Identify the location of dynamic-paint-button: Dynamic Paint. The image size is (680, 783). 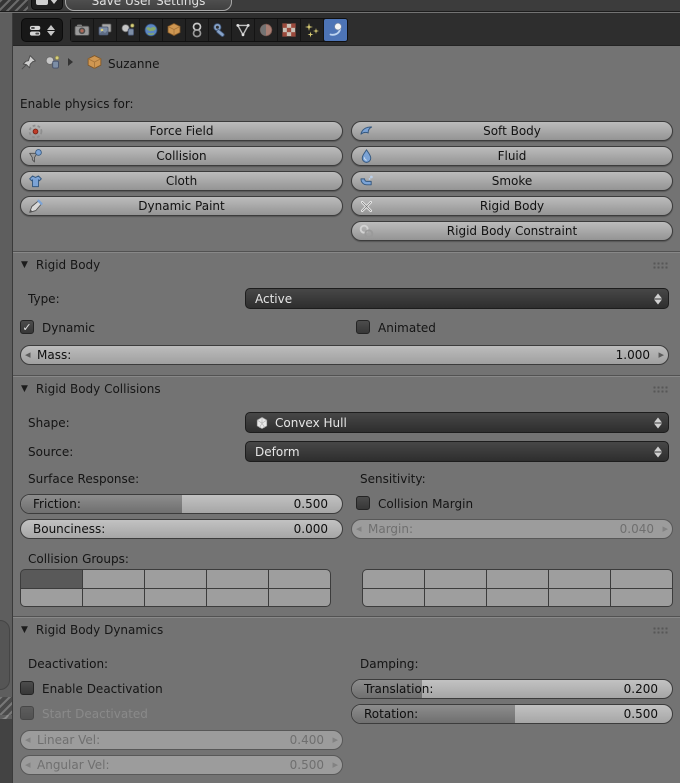
(181, 206).